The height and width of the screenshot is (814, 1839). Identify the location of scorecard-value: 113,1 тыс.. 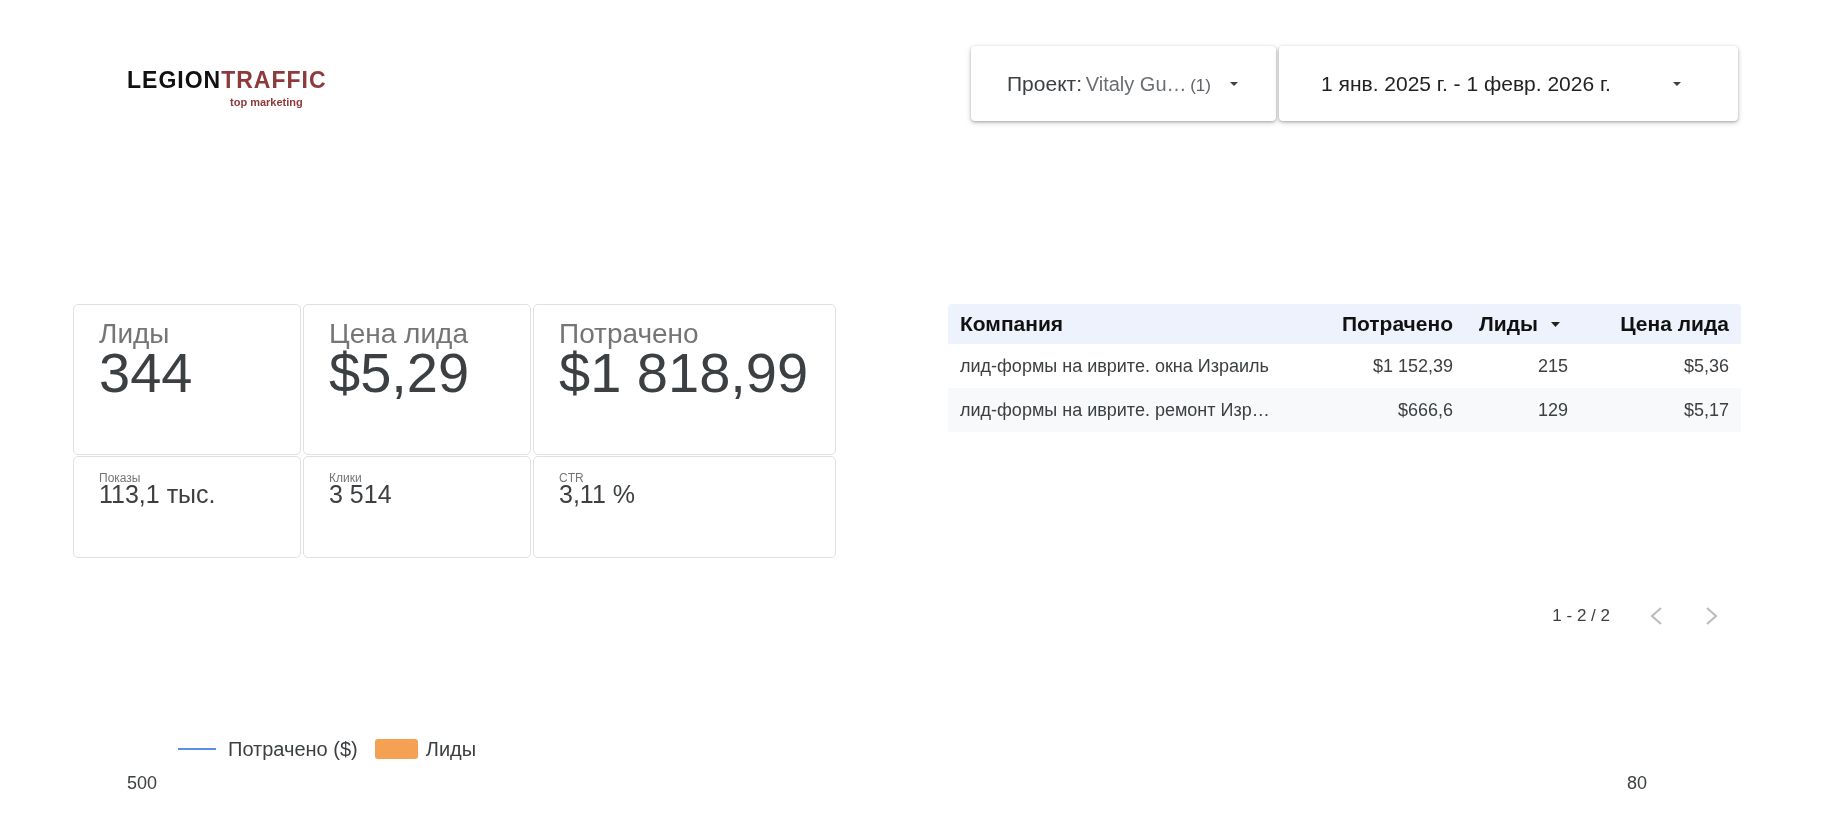
(157, 494).